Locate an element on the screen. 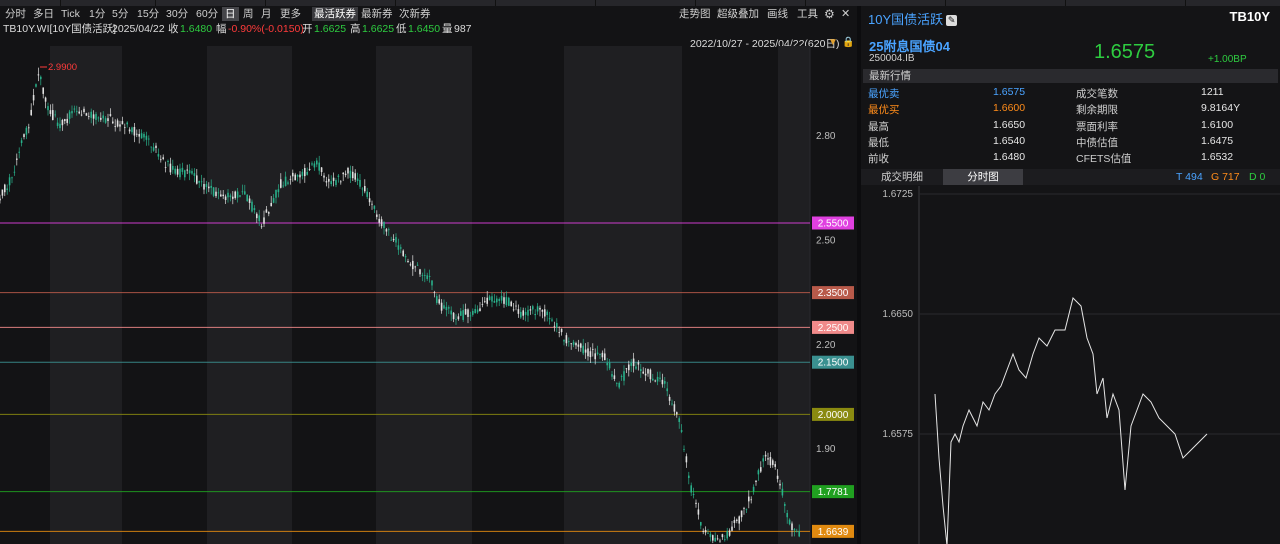 The height and width of the screenshot is (544, 1280). period-1min: 1分 is located at coordinates (97, 14).